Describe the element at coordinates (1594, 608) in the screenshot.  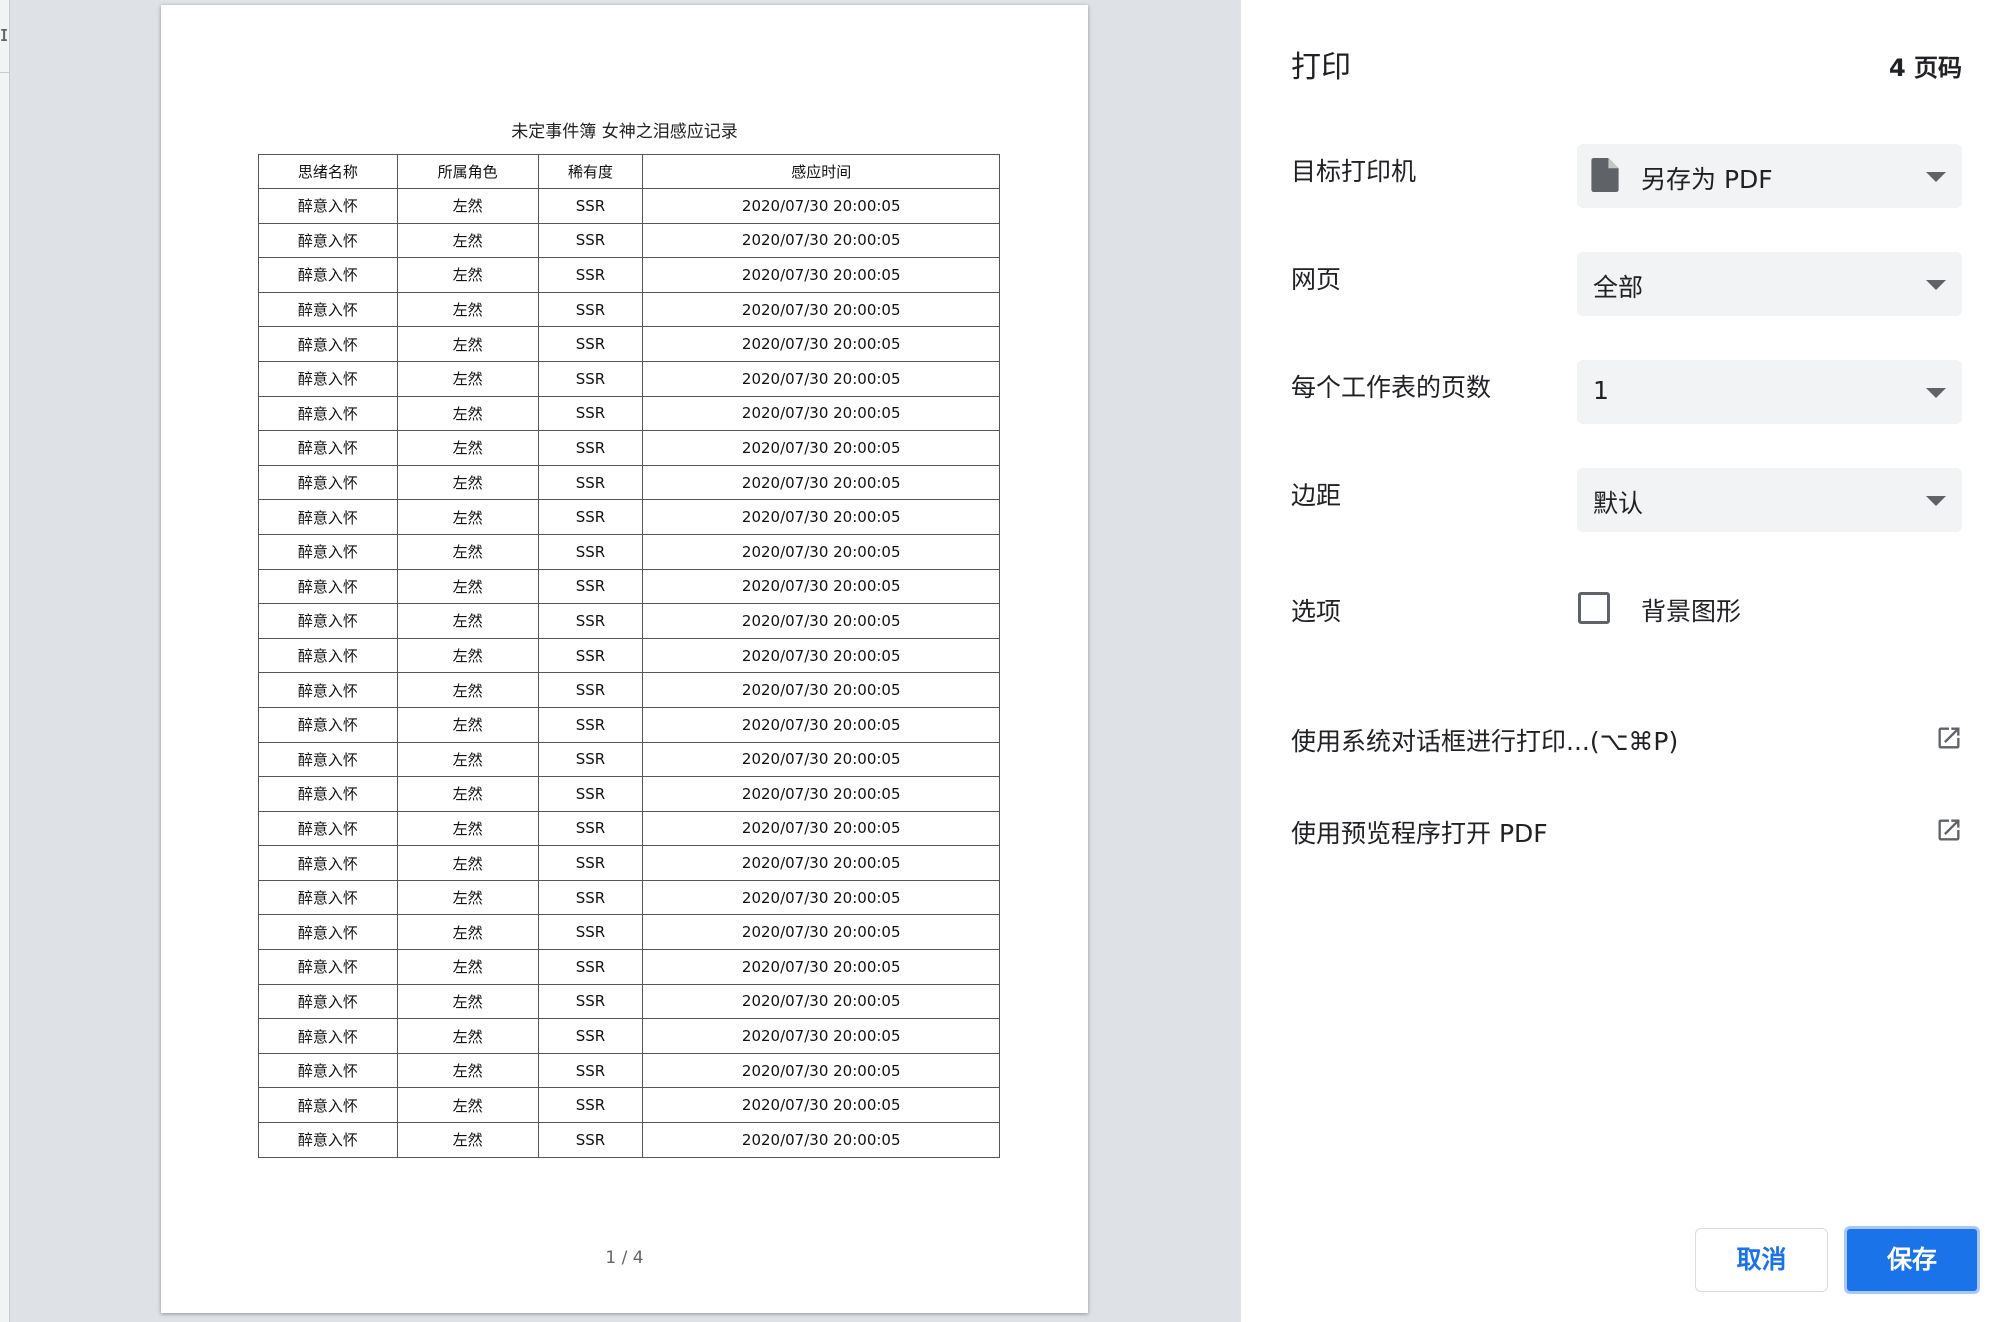
I see `background-graphics-checkbox` at that location.